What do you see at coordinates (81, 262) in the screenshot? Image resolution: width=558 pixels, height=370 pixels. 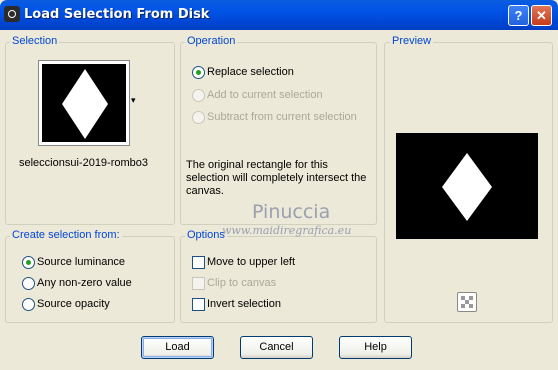 I see `source-luminance-label: Source luminance` at bounding box center [81, 262].